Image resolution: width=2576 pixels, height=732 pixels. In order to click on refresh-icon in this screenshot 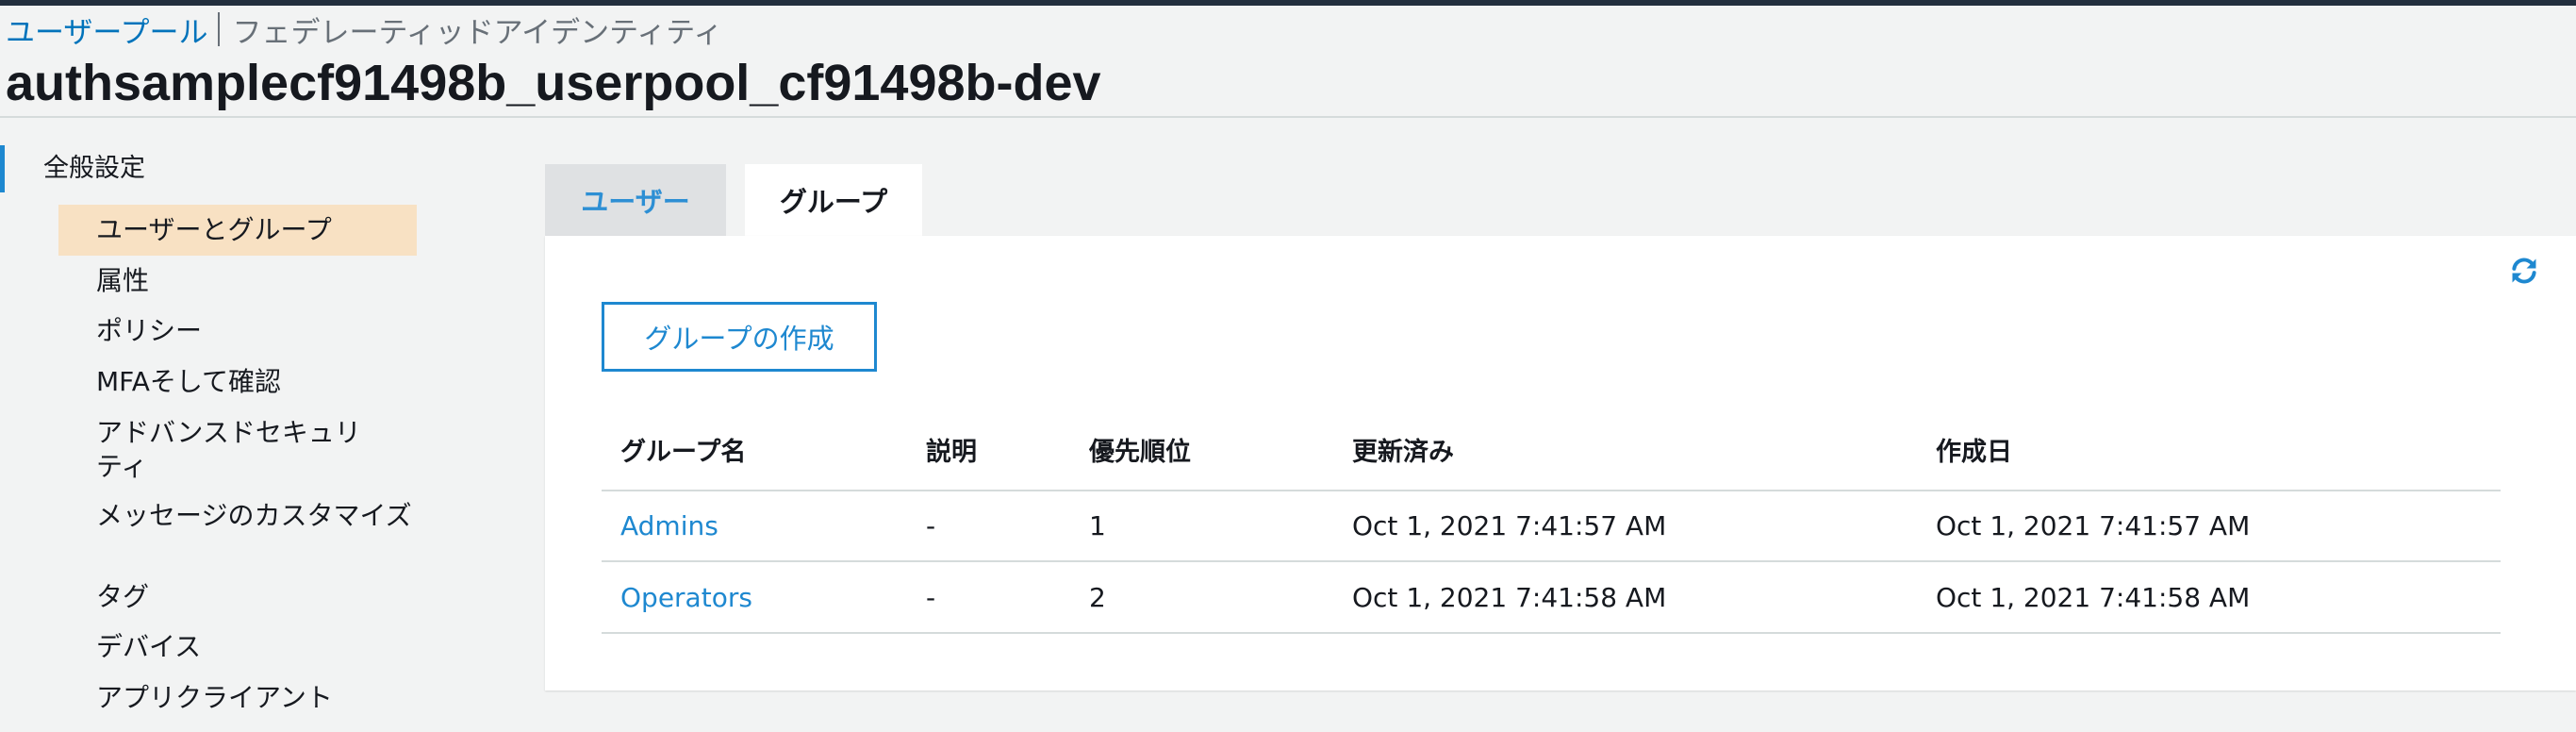, I will do `click(2524, 271)`.